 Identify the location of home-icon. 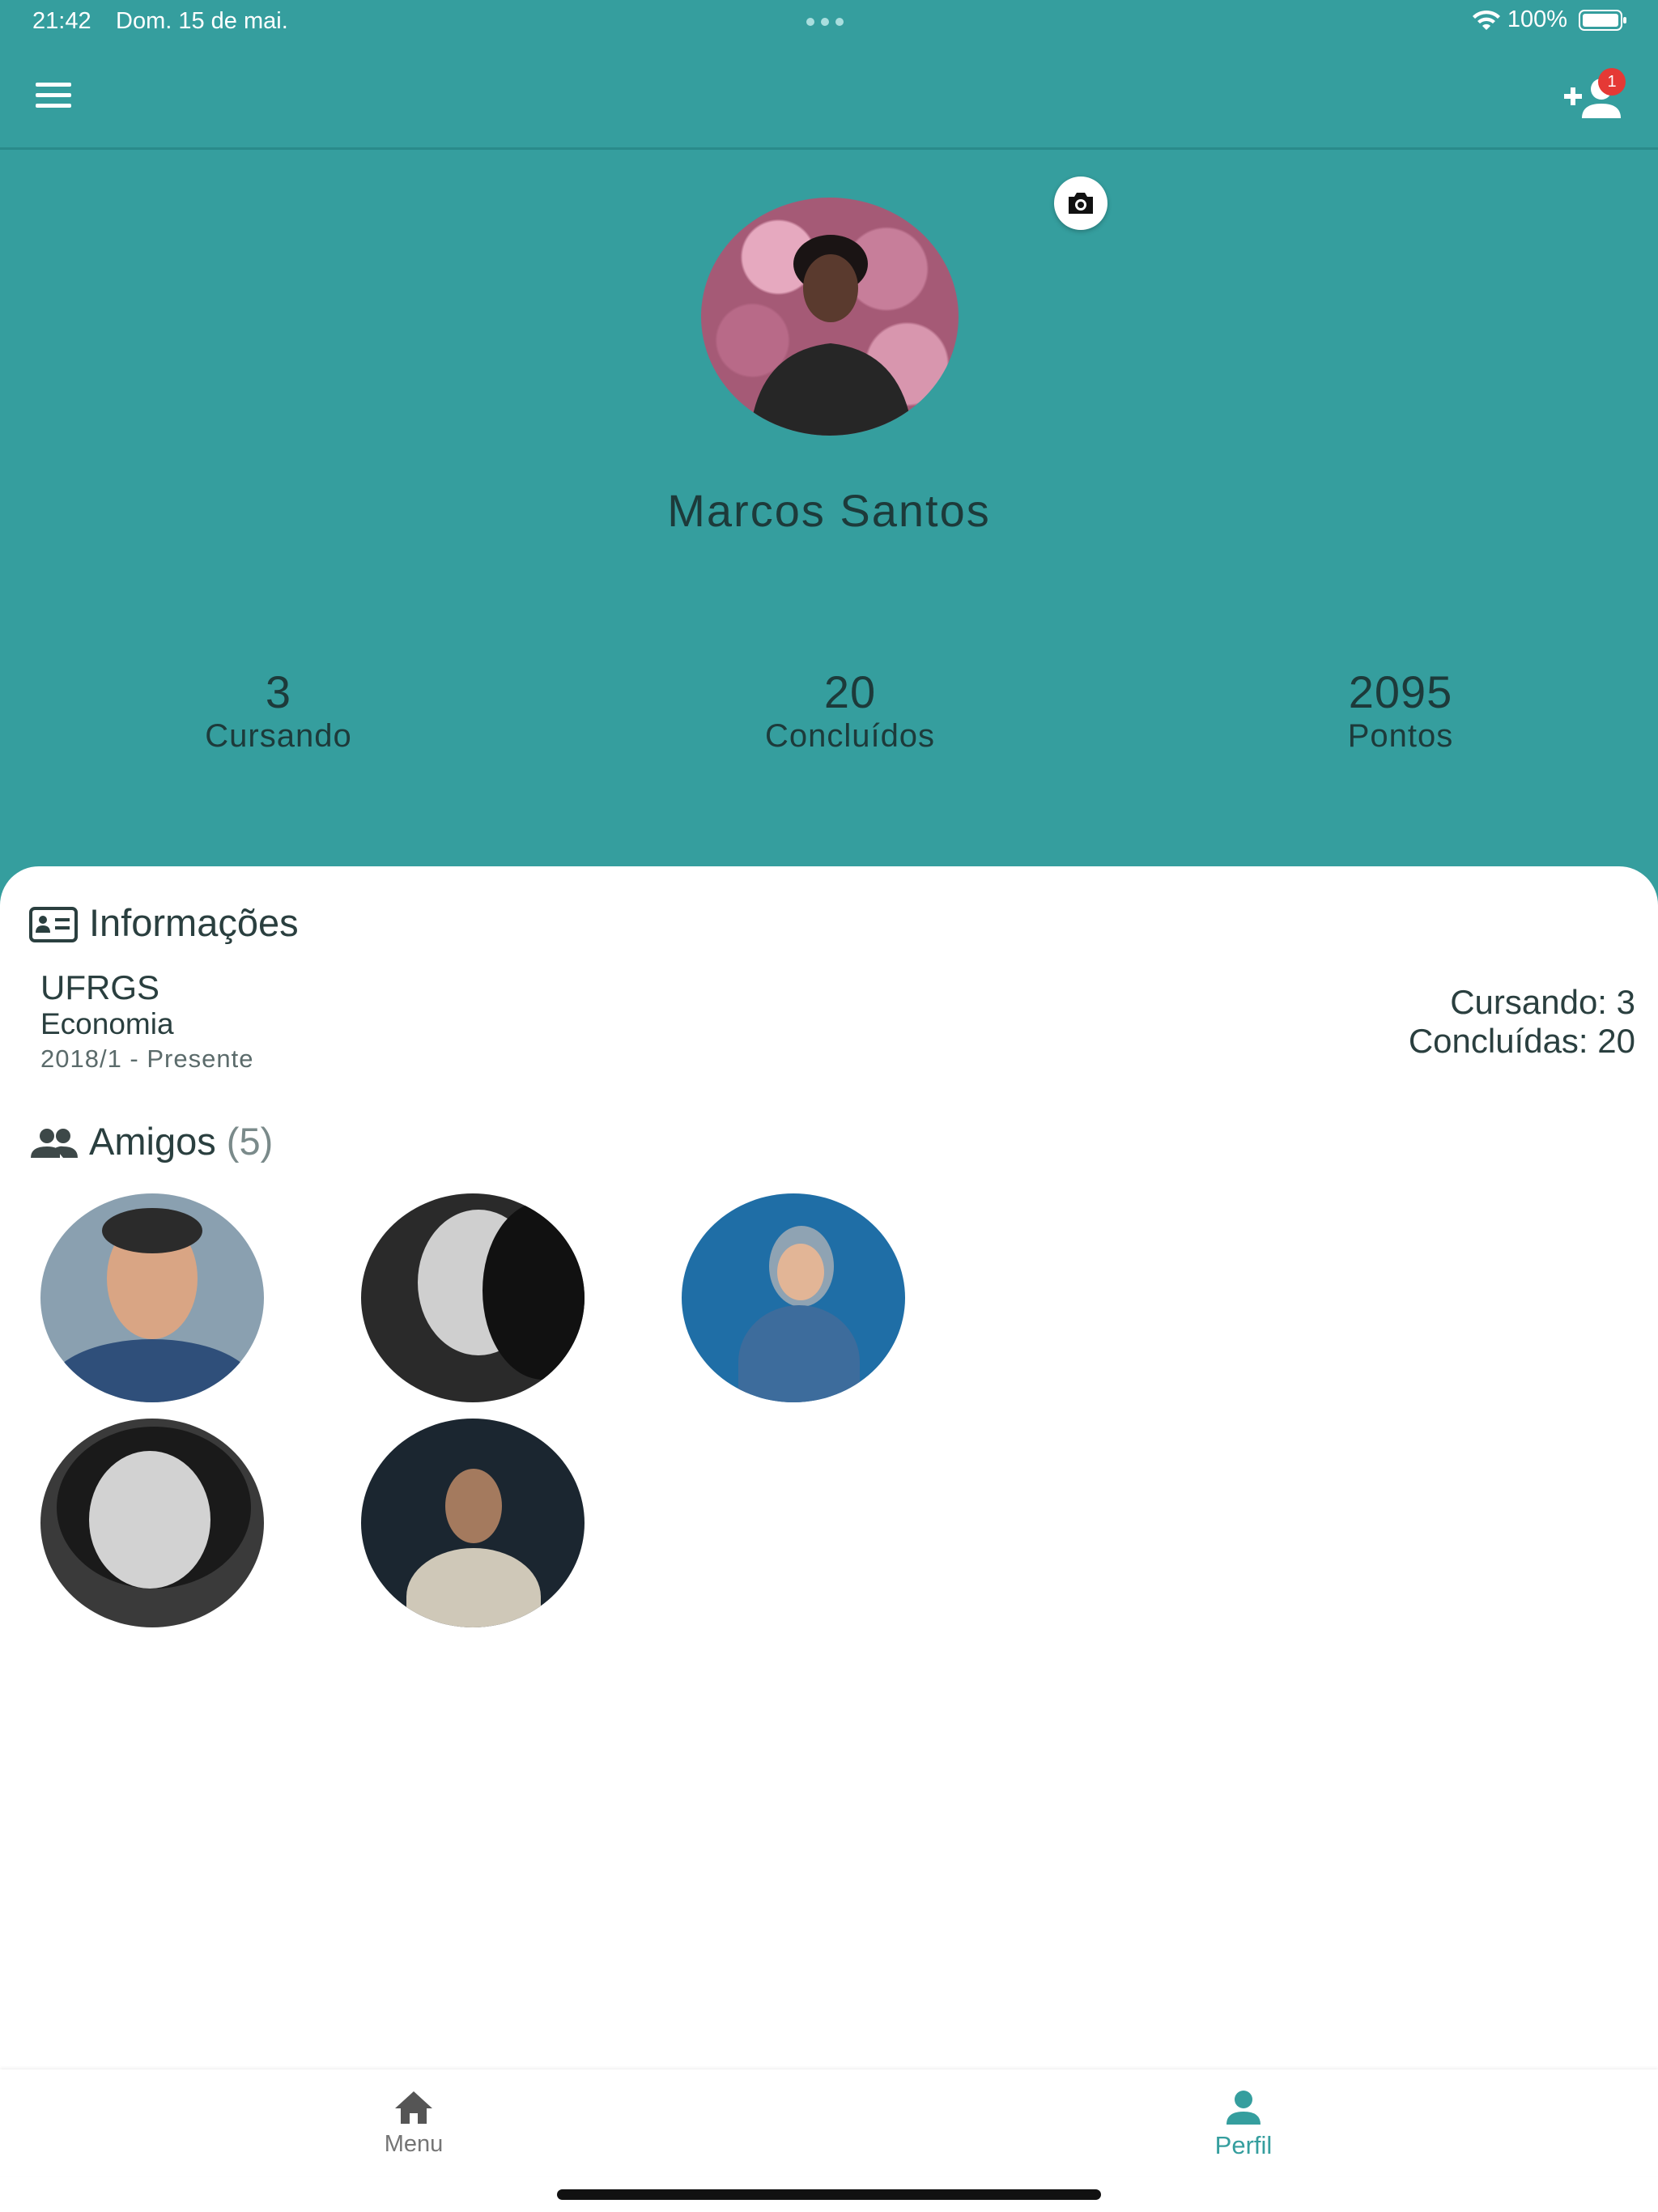
(413, 2108).